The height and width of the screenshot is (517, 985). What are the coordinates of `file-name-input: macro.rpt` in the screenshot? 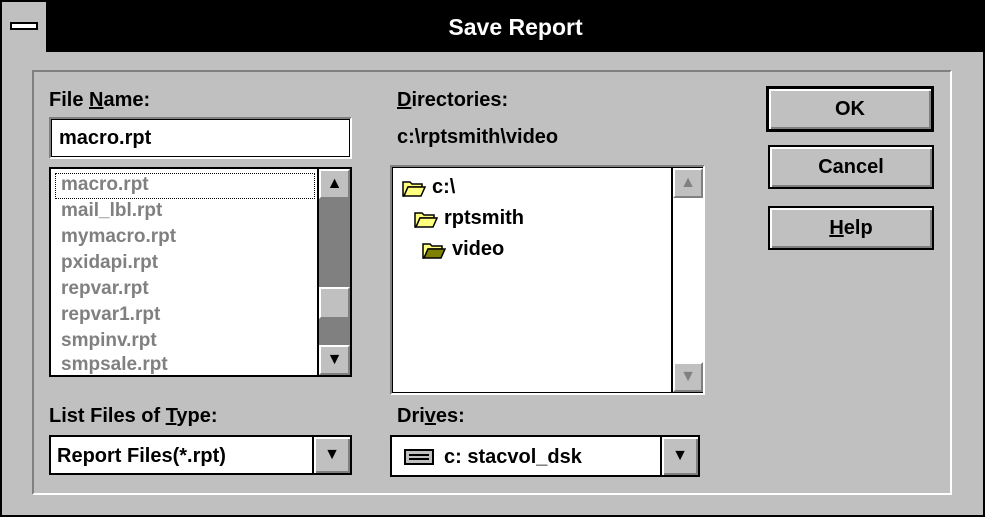 It's located at (200, 138).